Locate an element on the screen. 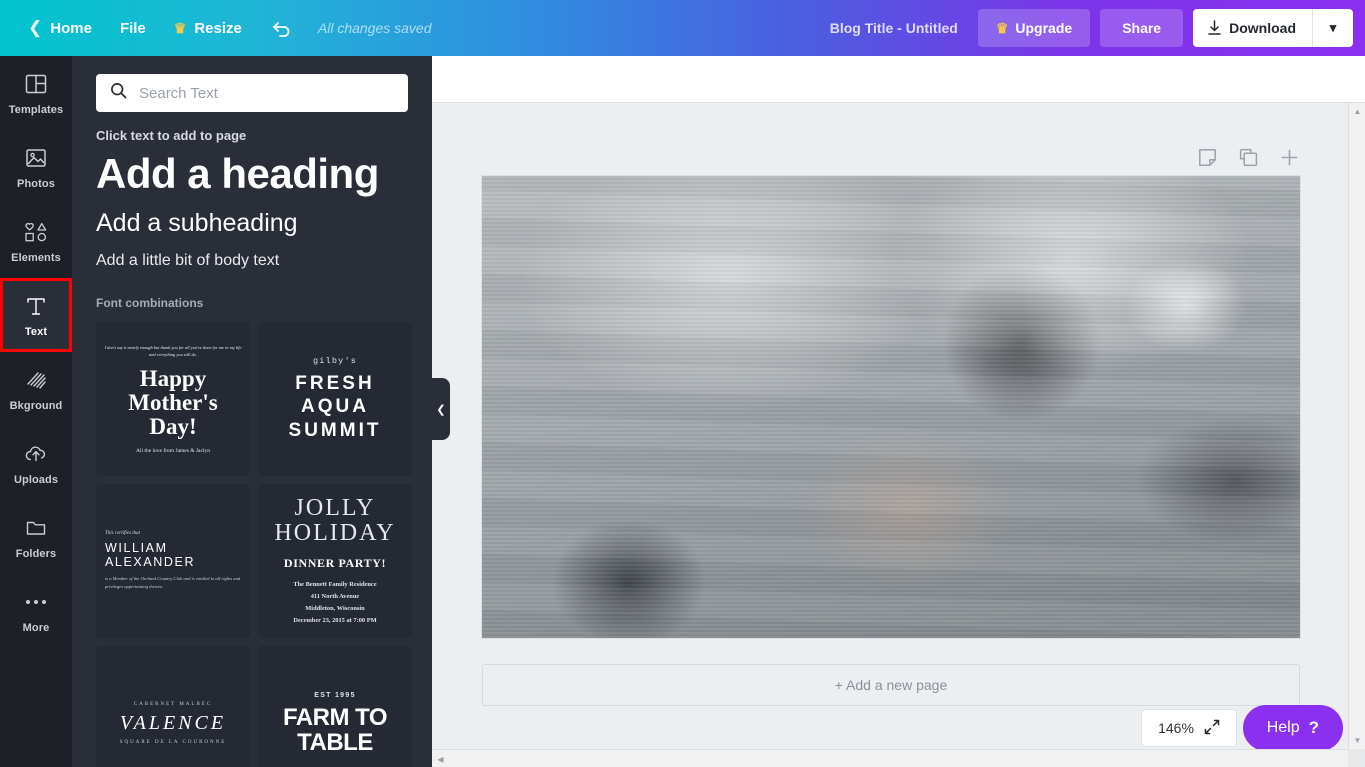  undo-button is located at coordinates (282, 28).